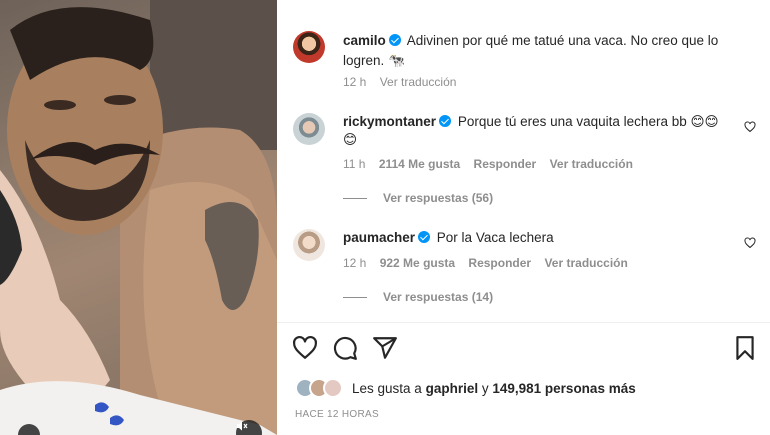  What do you see at coordinates (345, 348) in the screenshot?
I see `comment-icon` at bounding box center [345, 348].